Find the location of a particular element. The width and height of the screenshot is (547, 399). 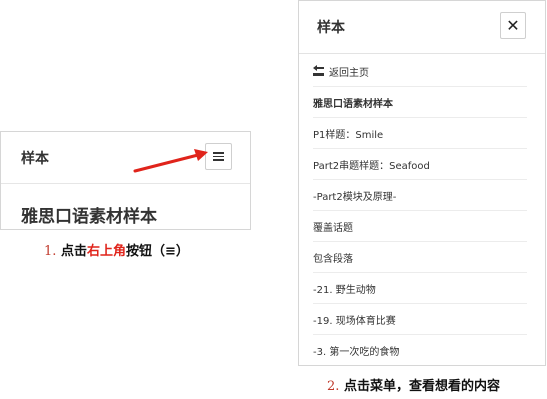

mock-brand: 样本 is located at coordinates (35, 159).